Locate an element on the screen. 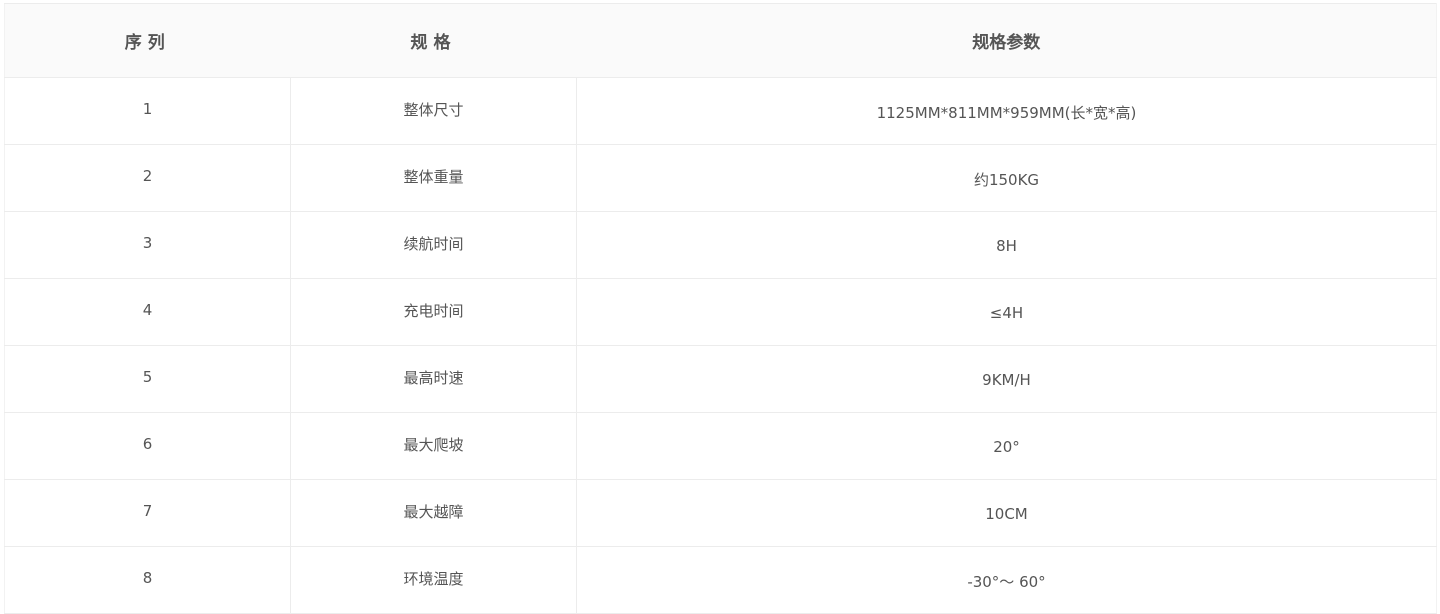 Image resolution: width=1440 pixels, height=614 pixels. table-row: 3 续航时间 8H is located at coordinates (720, 245).